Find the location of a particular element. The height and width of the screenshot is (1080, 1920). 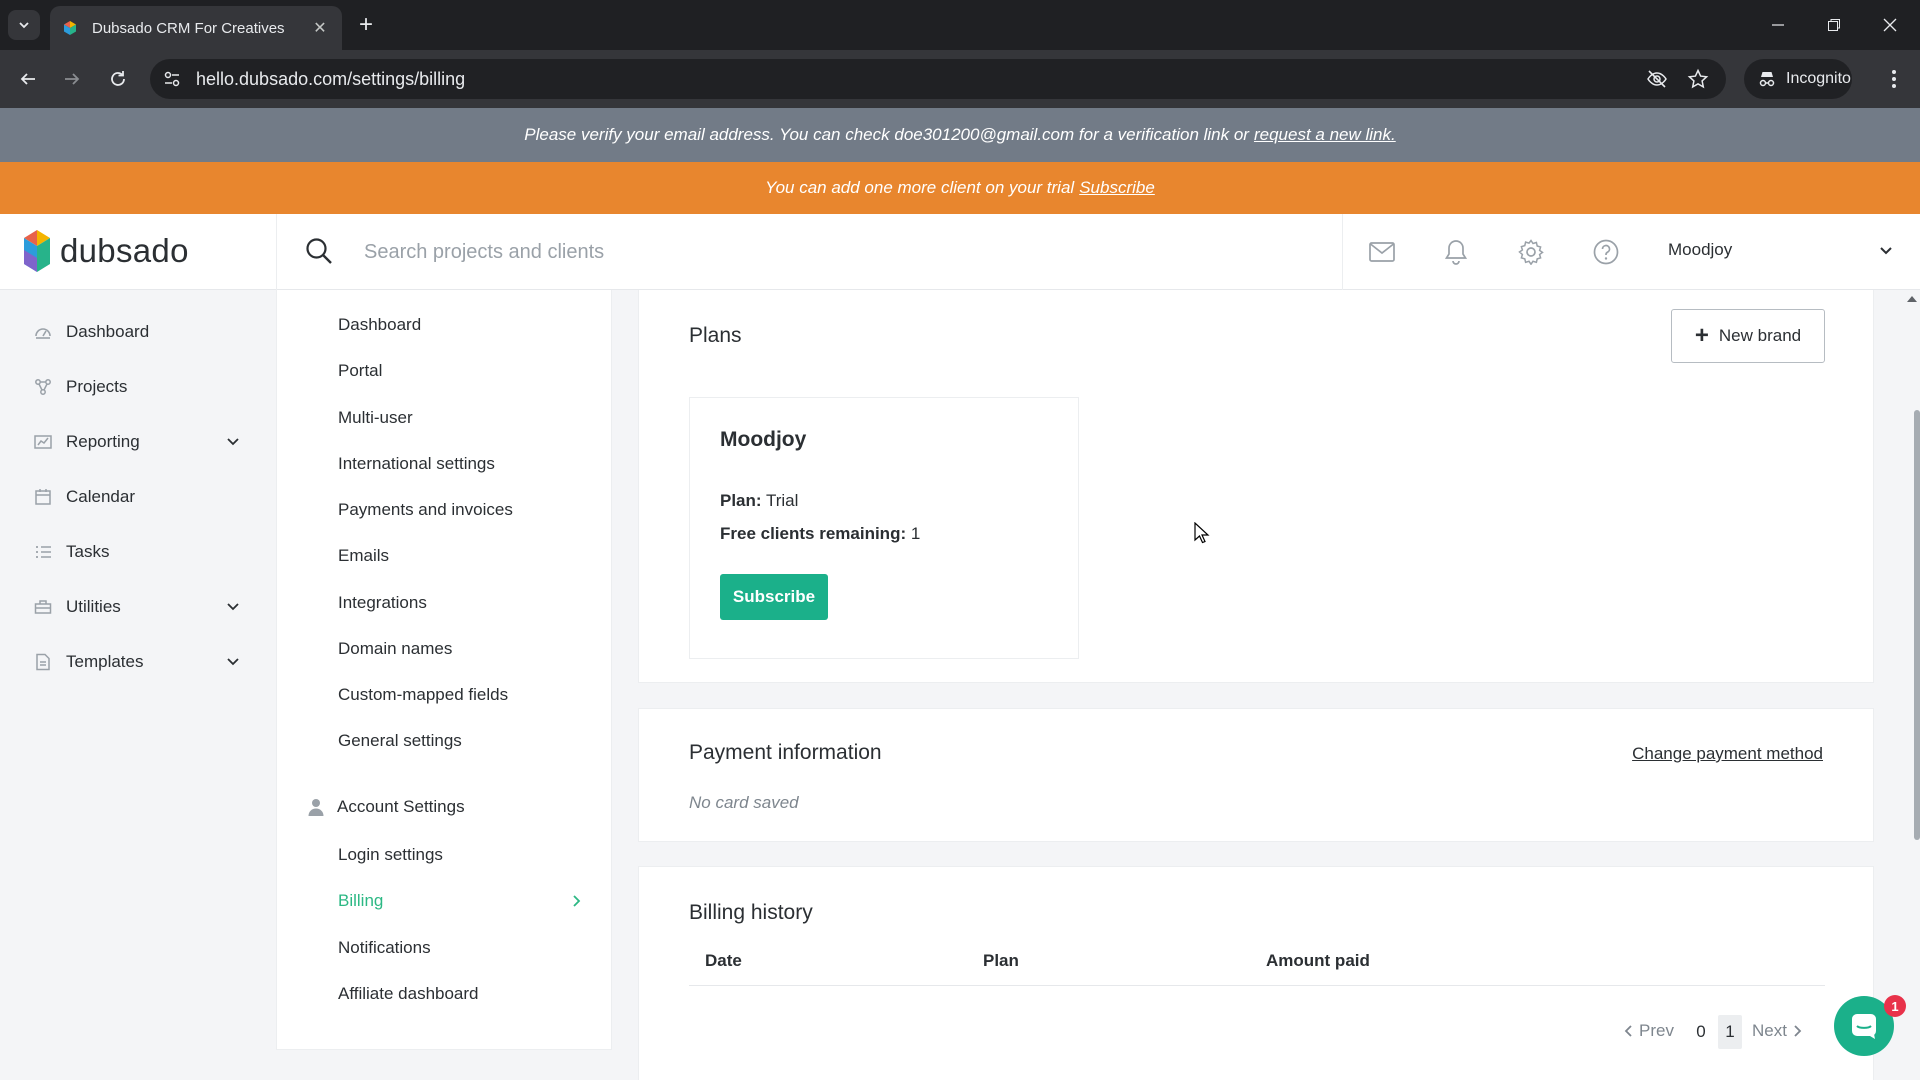

tasks-icon is located at coordinates (43, 552).